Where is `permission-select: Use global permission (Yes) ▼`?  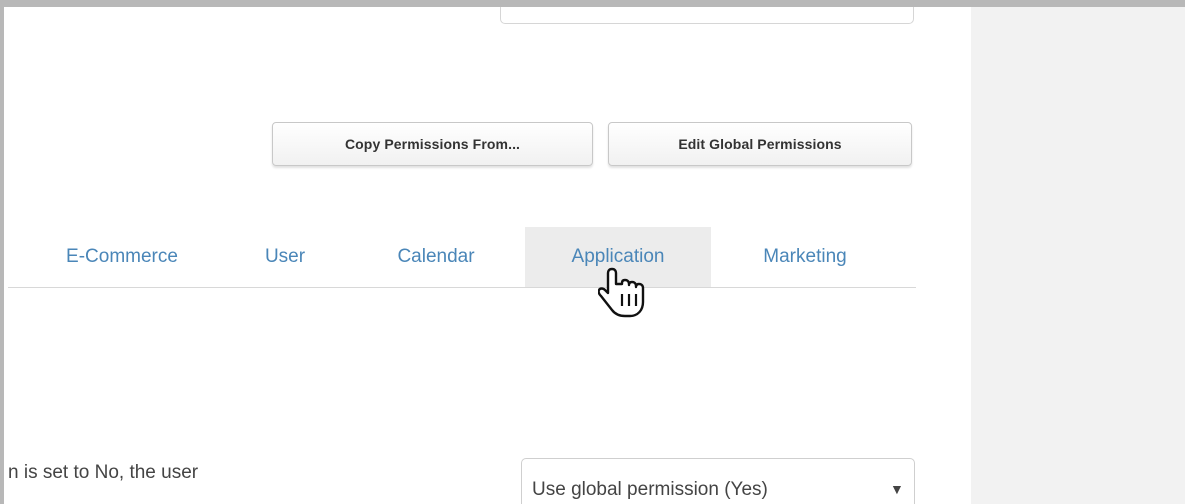 permission-select: Use global permission (Yes) ▼ is located at coordinates (718, 481).